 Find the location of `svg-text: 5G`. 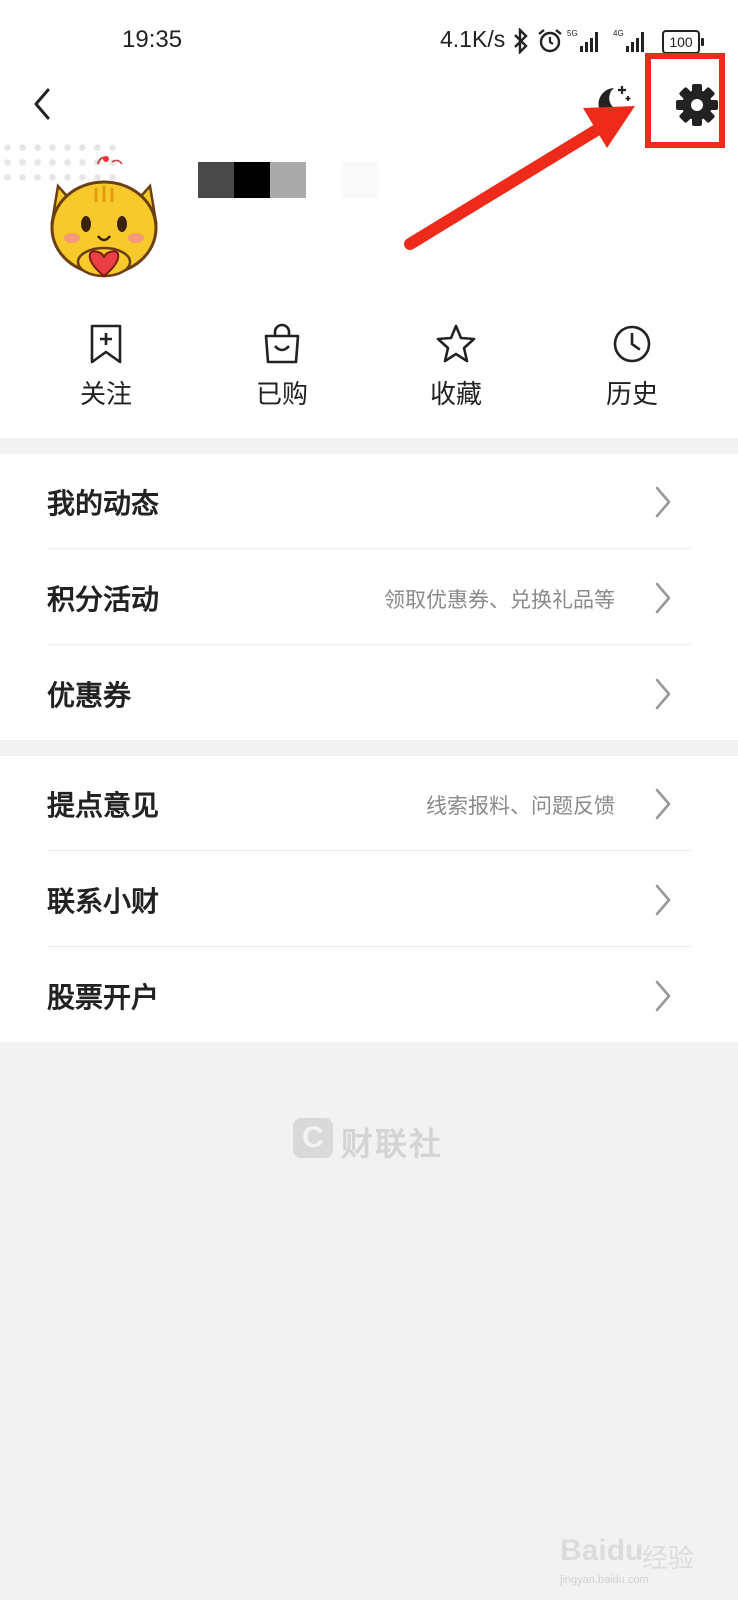

svg-text: 5G is located at coordinates (572, 33).